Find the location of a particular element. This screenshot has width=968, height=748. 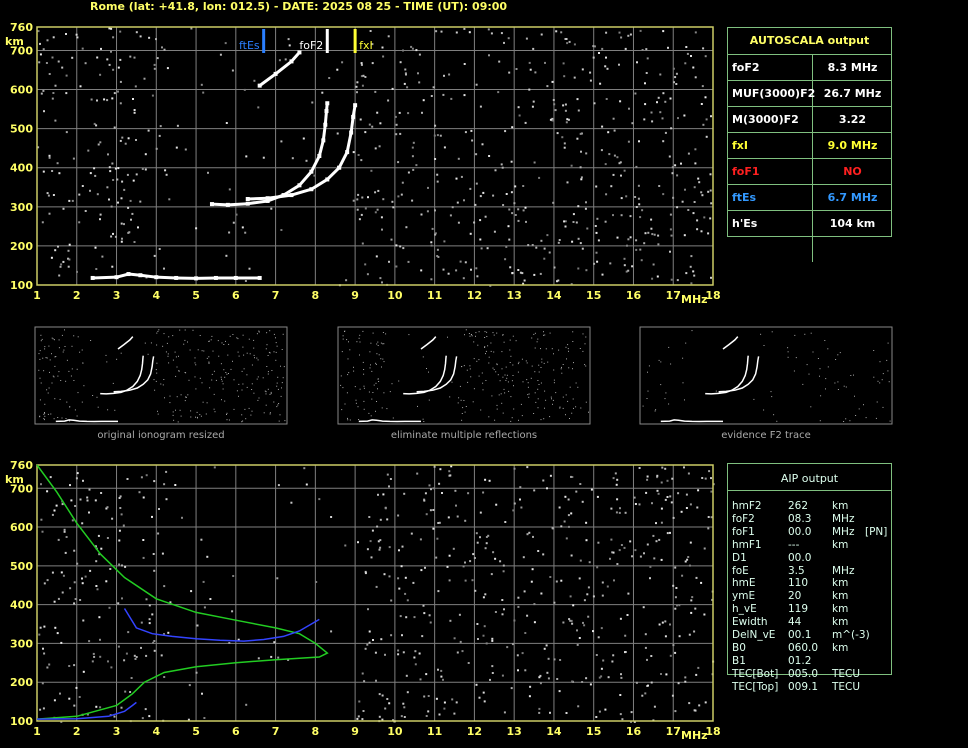

x-tick-label: 4 is located at coordinates (156, 295).